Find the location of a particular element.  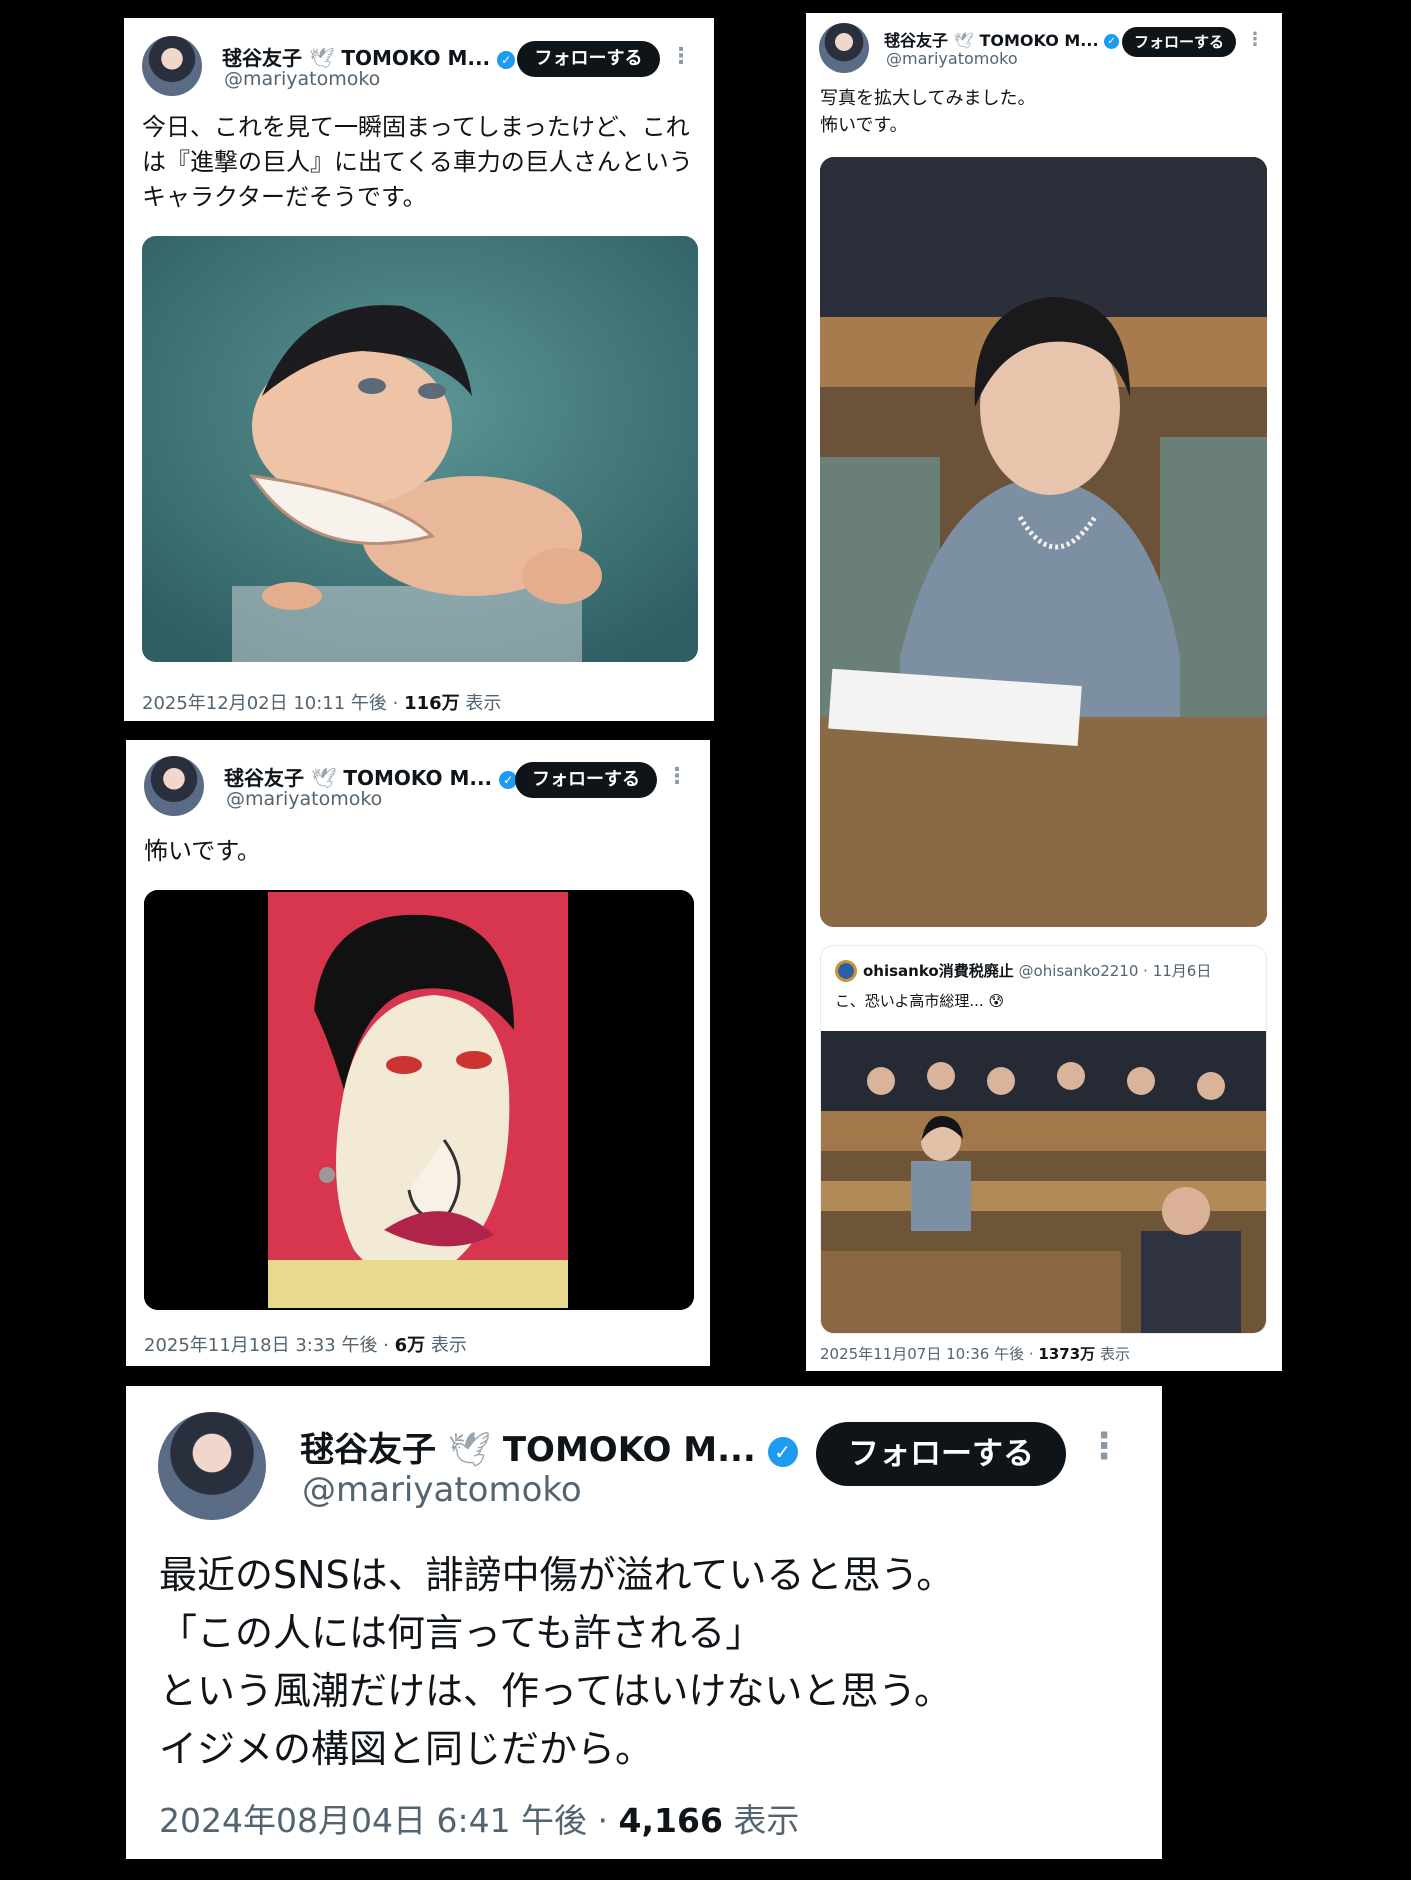

timestamp: 2025年11月18日 3:33 午後 · is located at coordinates (269, 1345).